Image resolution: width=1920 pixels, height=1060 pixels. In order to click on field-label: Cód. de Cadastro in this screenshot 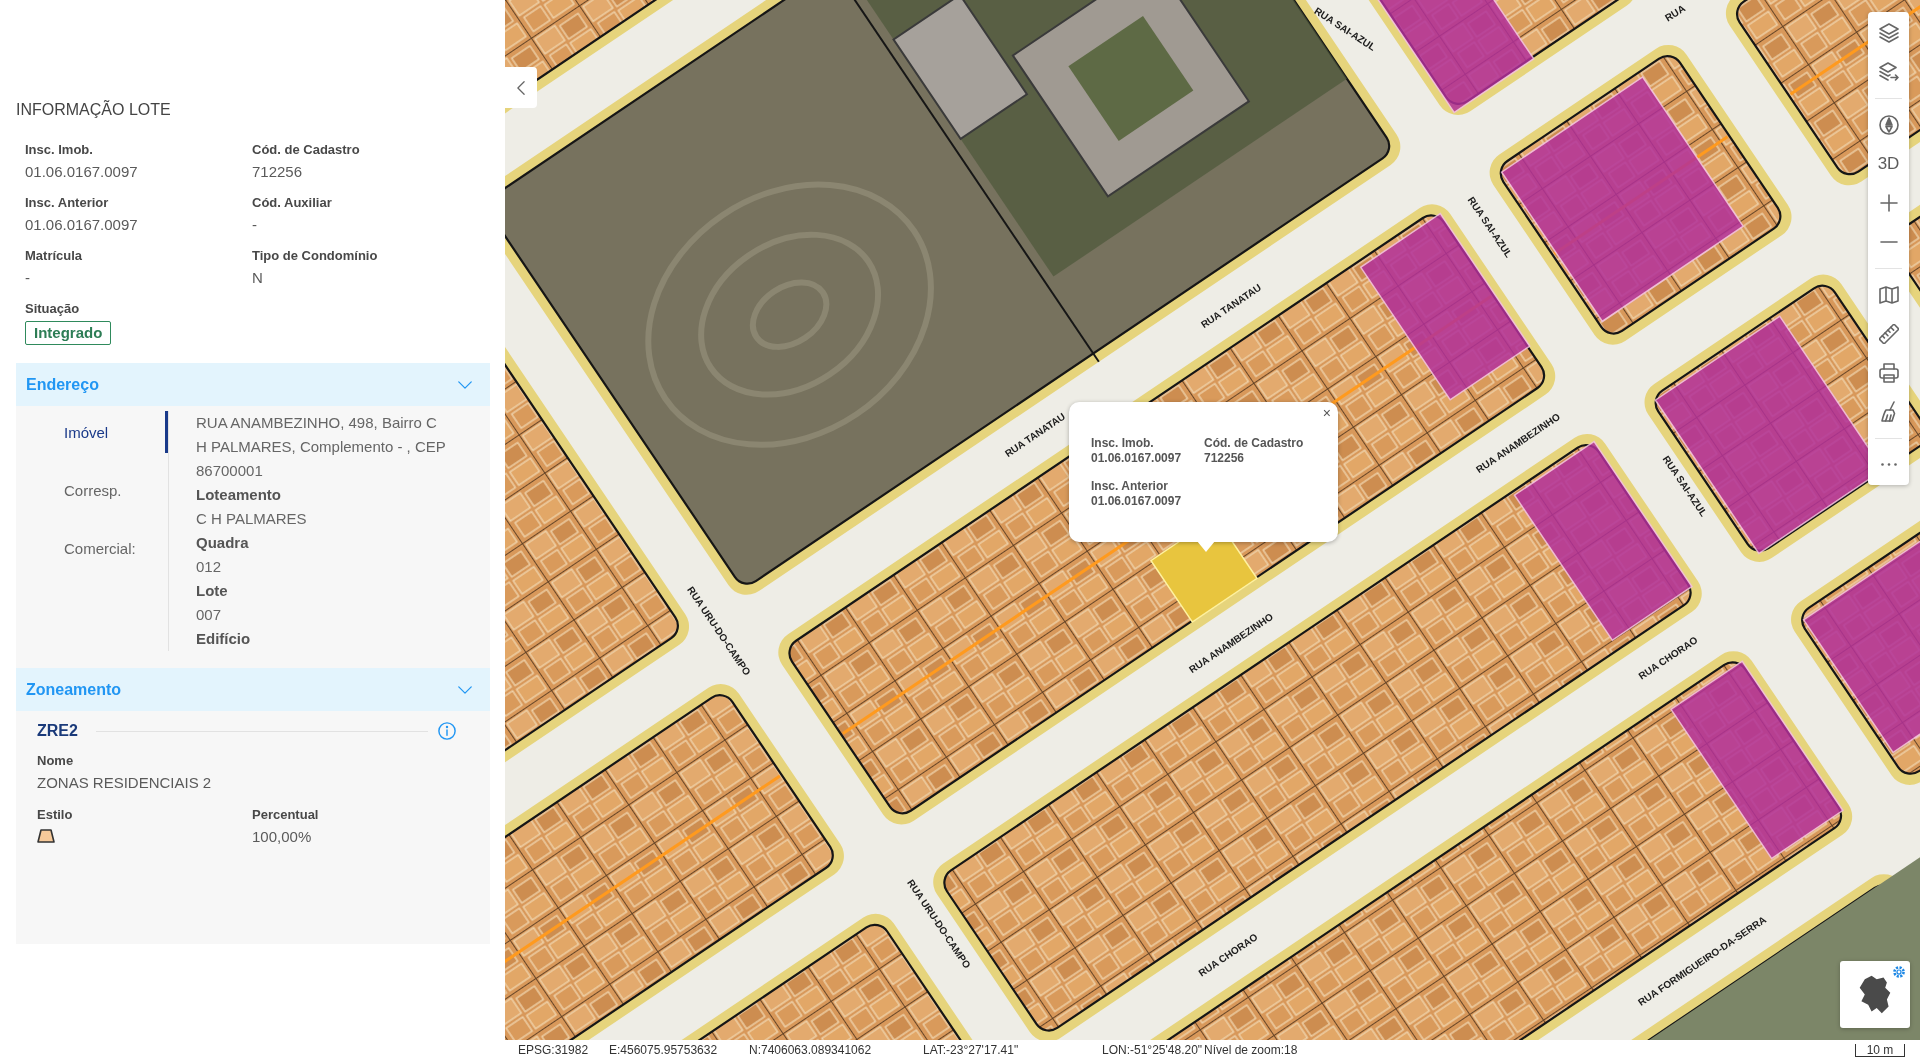, I will do `click(306, 150)`.